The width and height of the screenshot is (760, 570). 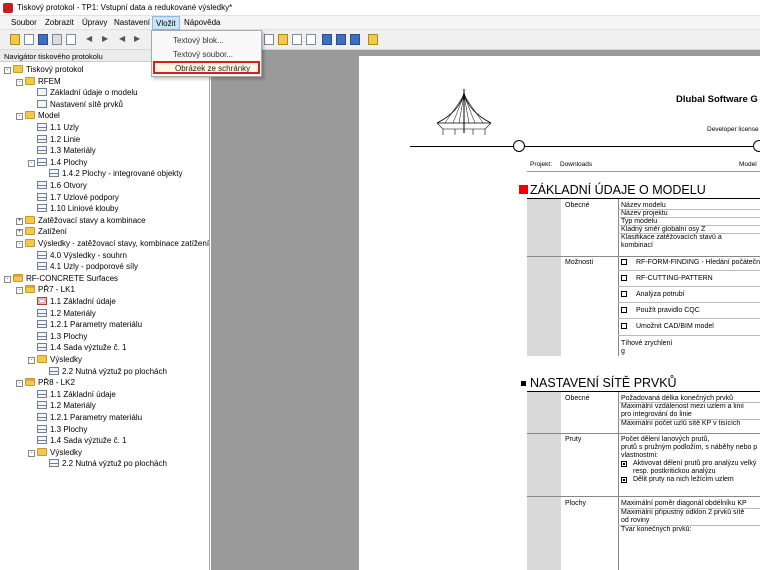 I want to click on tree-item: - Model, so click(x=38, y=115).